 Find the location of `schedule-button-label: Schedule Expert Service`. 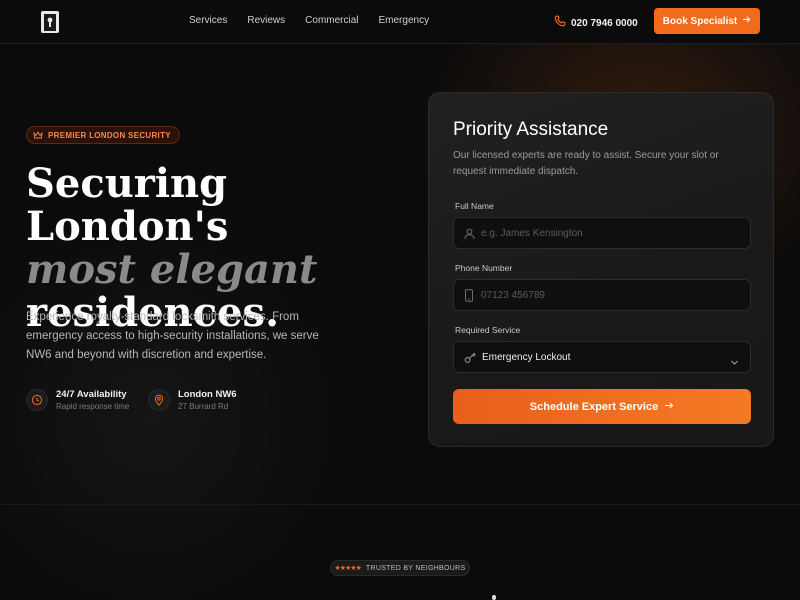

schedule-button-label: Schedule Expert Service is located at coordinates (594, 406).